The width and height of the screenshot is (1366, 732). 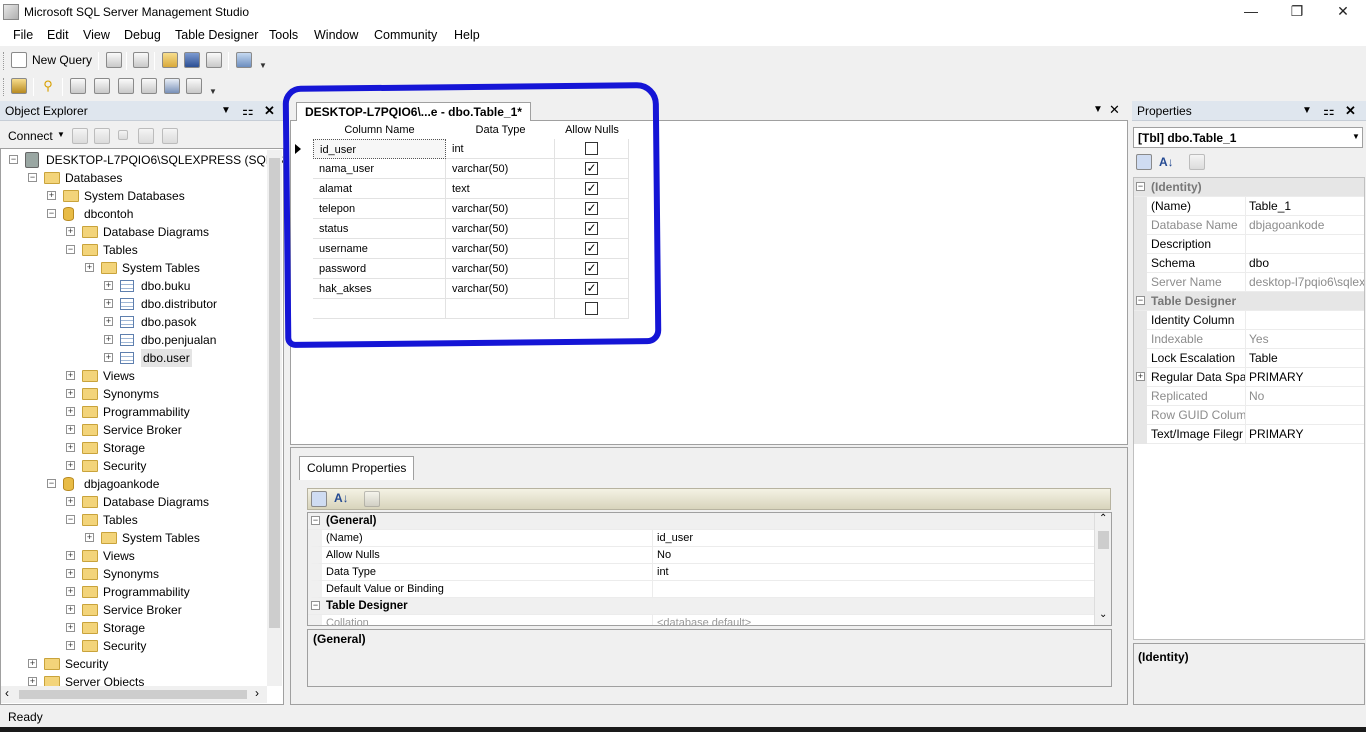 I want to click on property-row: Data Type int, so click(x=702, y=572).